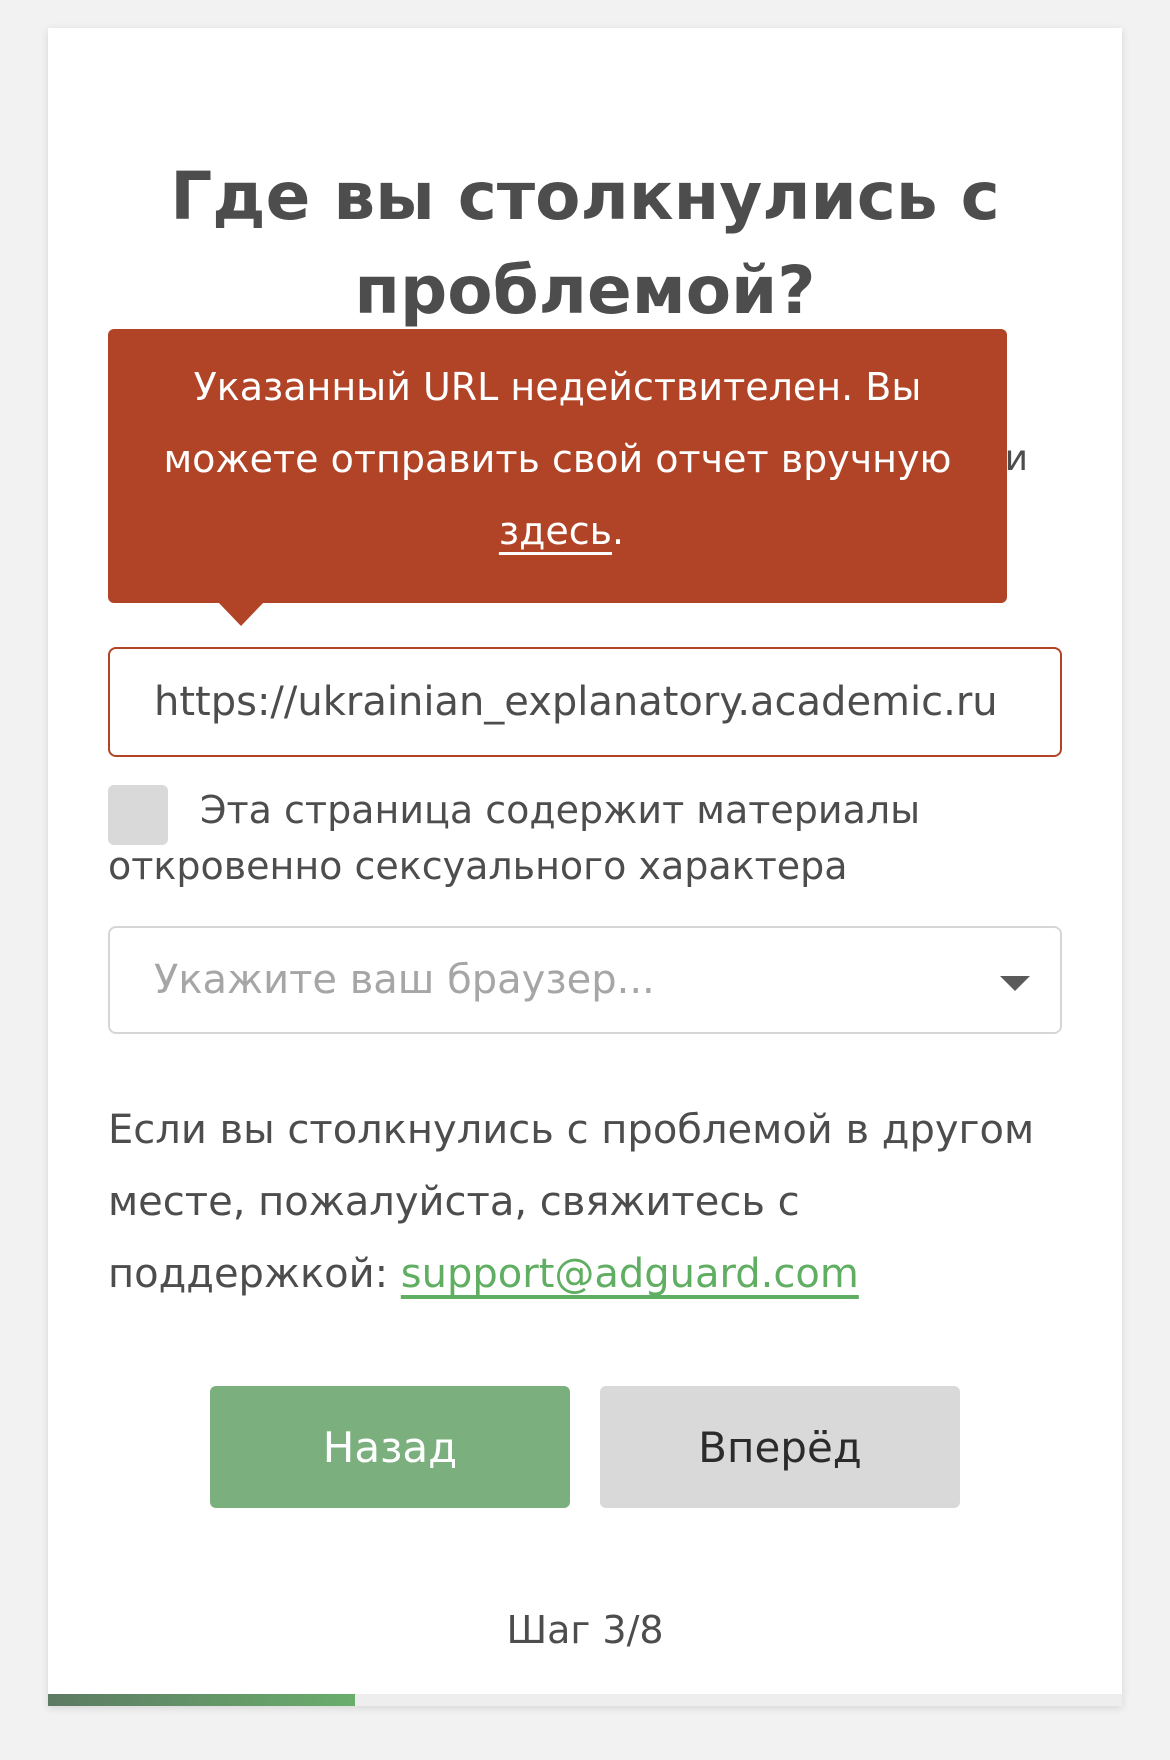 This screenshot has width=1170, height=1760. Describe the element at coordinates (555, 531) in the screenshot. I see `manual-report-link: здесь` at that location.